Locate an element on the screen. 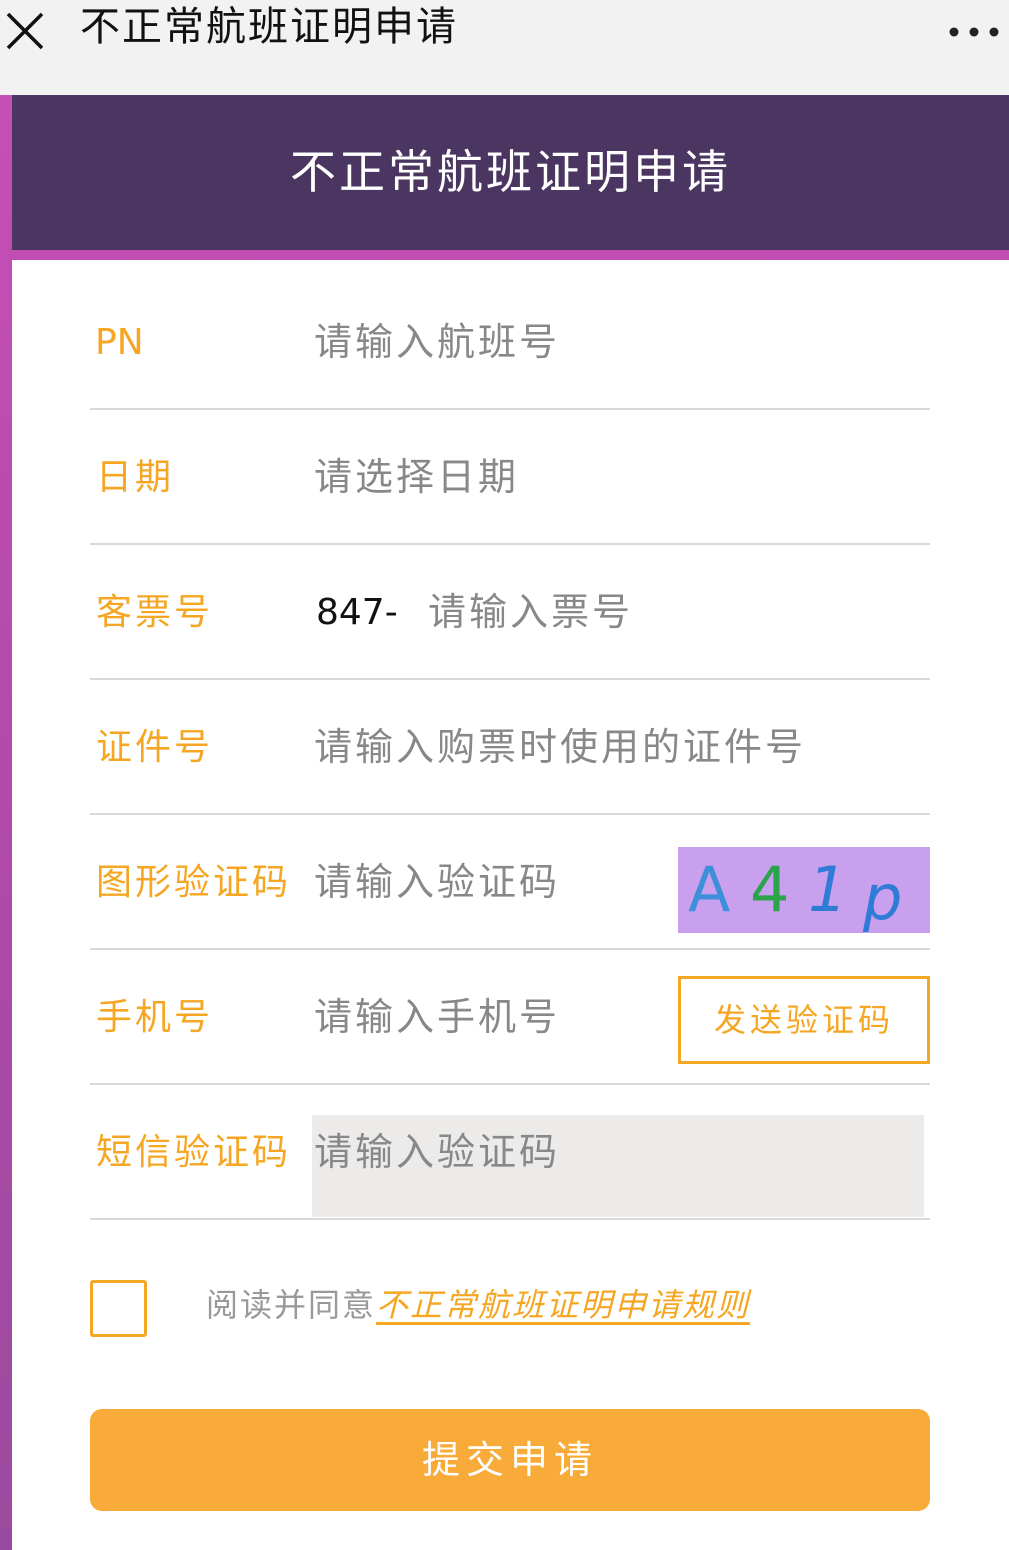 The width and height of the screenshot is (1009, 1550). sms-code-row: 短信验证码 is located at coordinates (510, 1152).